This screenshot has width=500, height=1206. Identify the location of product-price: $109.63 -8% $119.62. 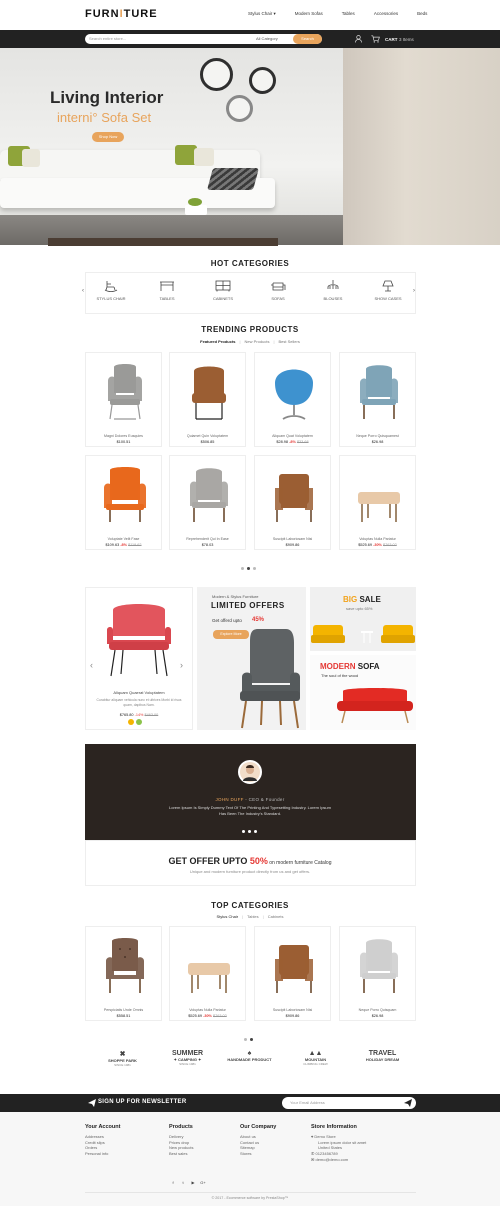
(123, 545).